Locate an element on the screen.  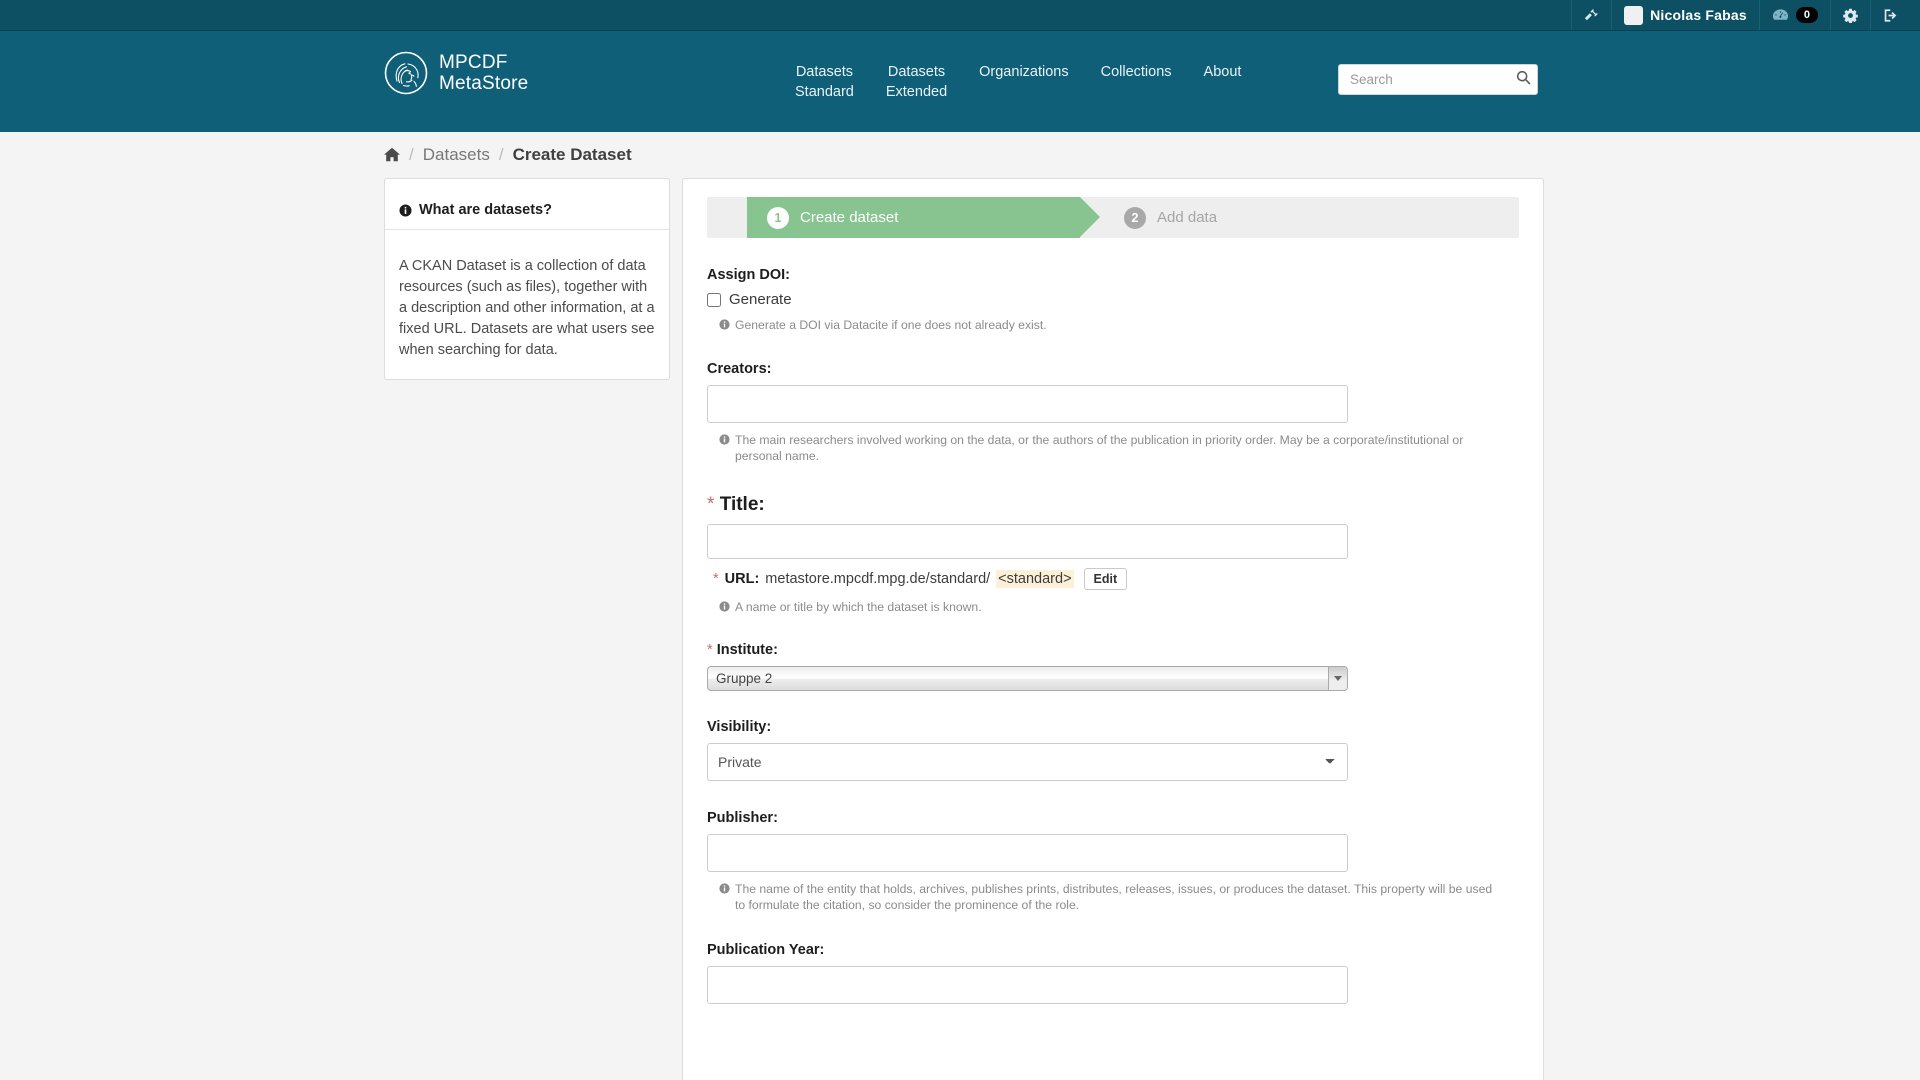
generate-doi-checkbox is located at coordinates (714, 299).